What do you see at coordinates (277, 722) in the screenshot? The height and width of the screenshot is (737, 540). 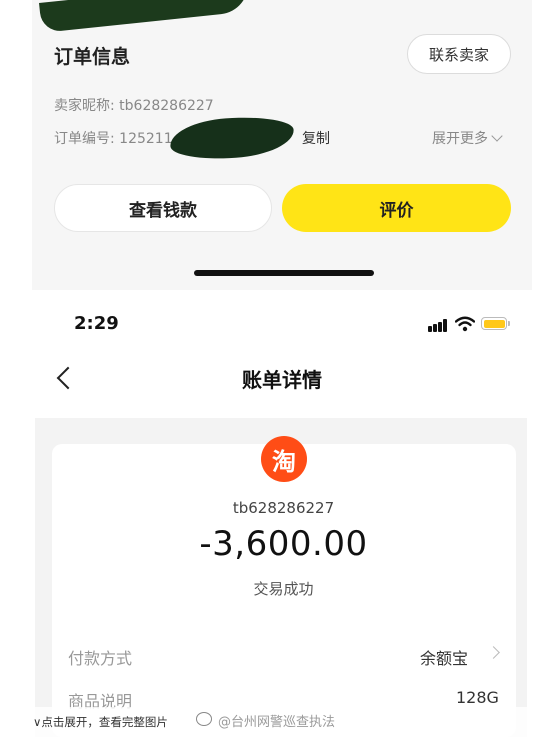 I see `watermark: @台州网警巡查执法` at bounding box center [277, 722].